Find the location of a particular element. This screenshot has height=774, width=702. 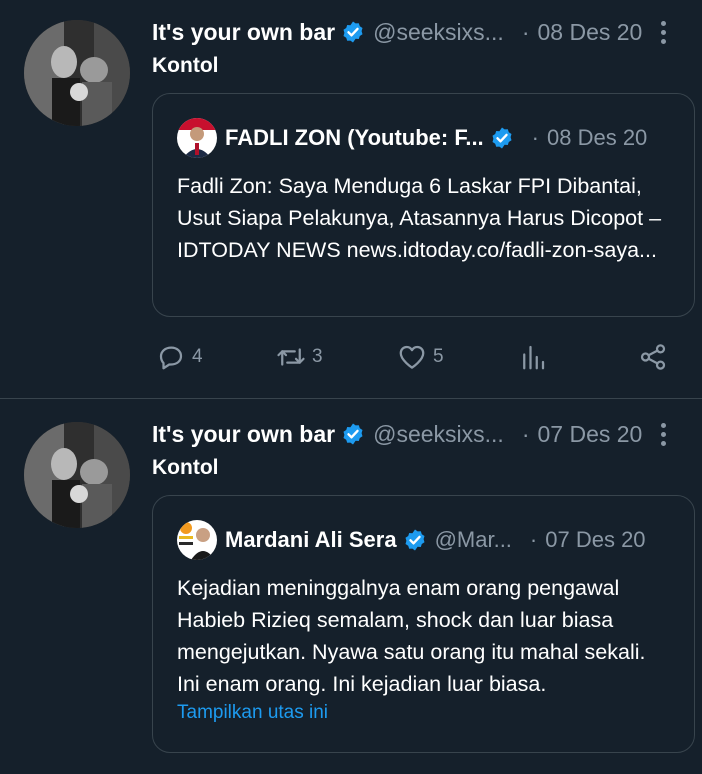

like-button: 5 is located at coordinates (420, 357).